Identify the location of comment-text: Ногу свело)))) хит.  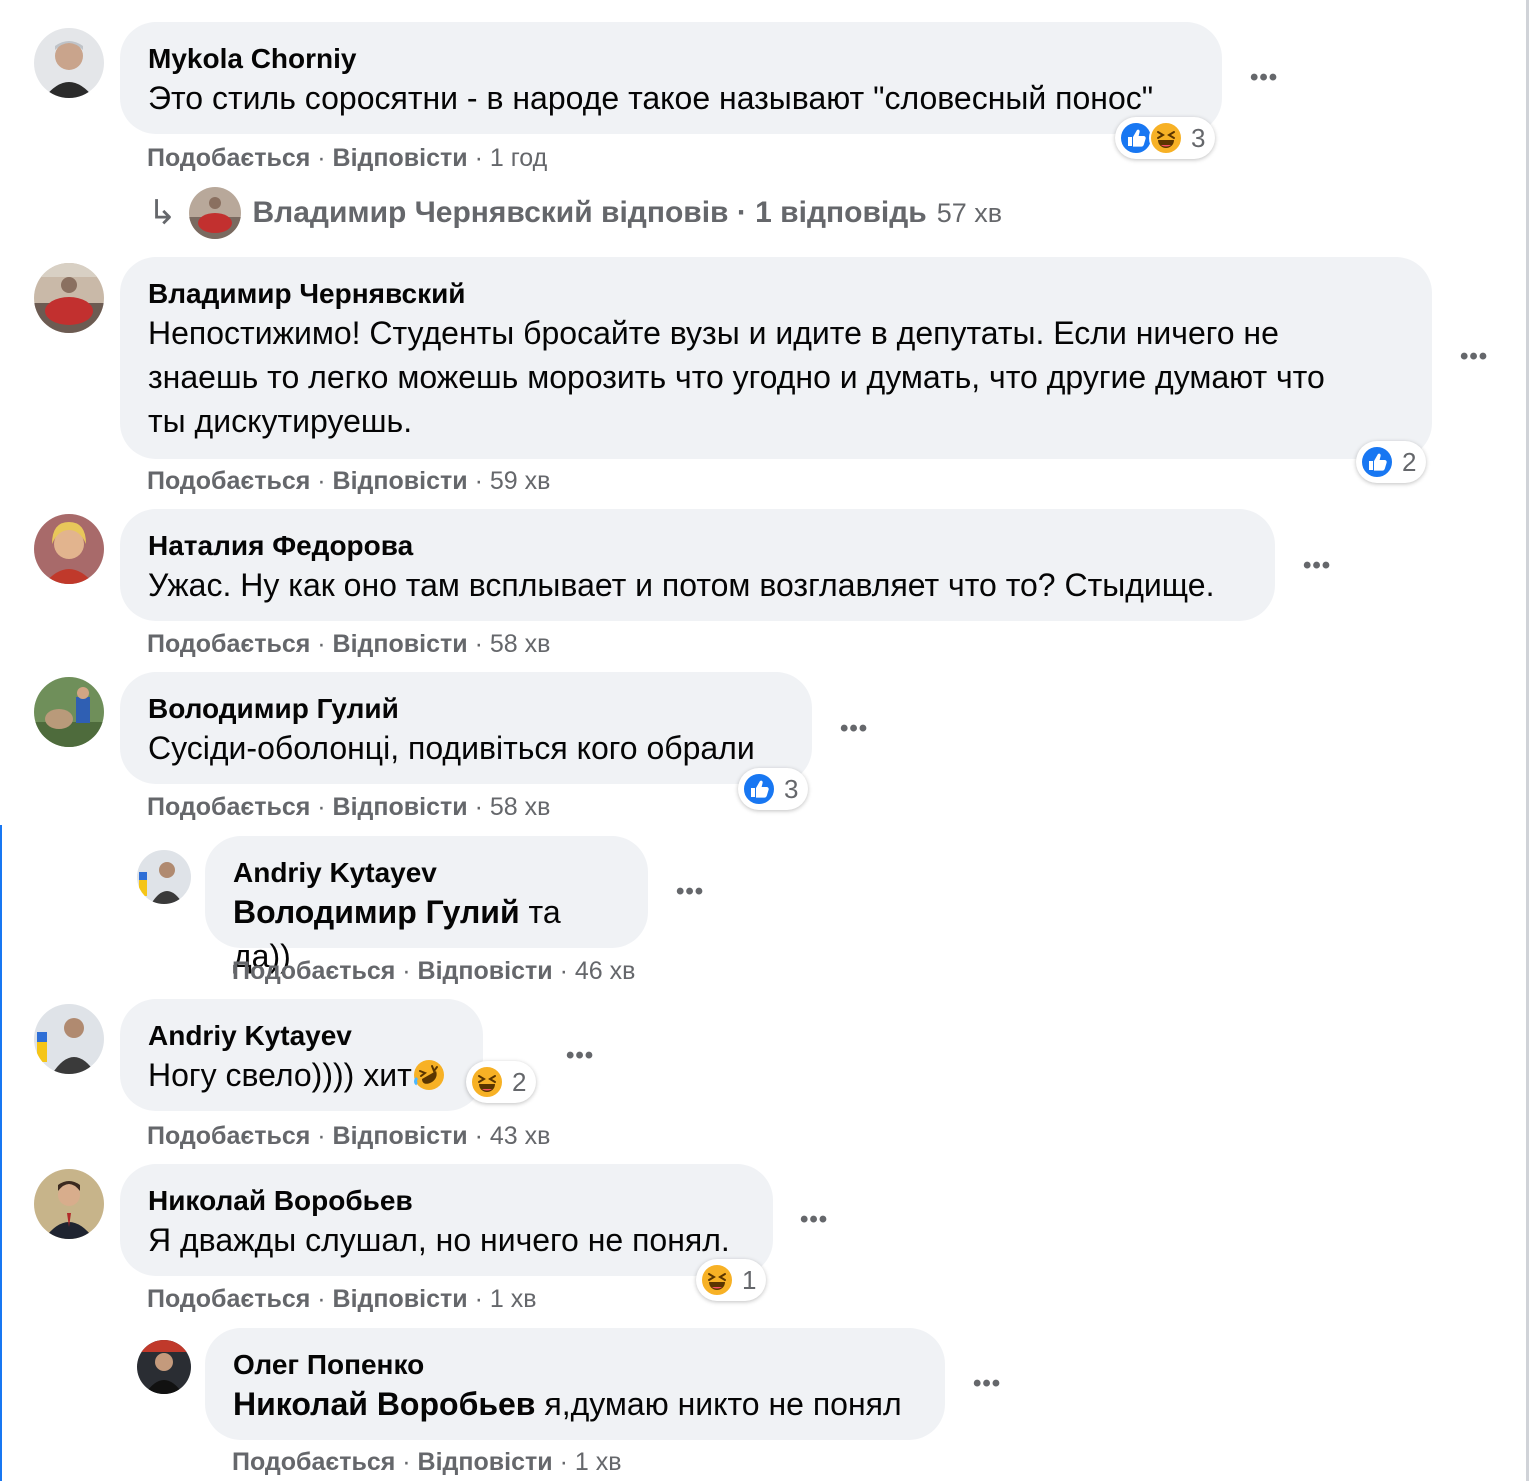
(301, 1075).